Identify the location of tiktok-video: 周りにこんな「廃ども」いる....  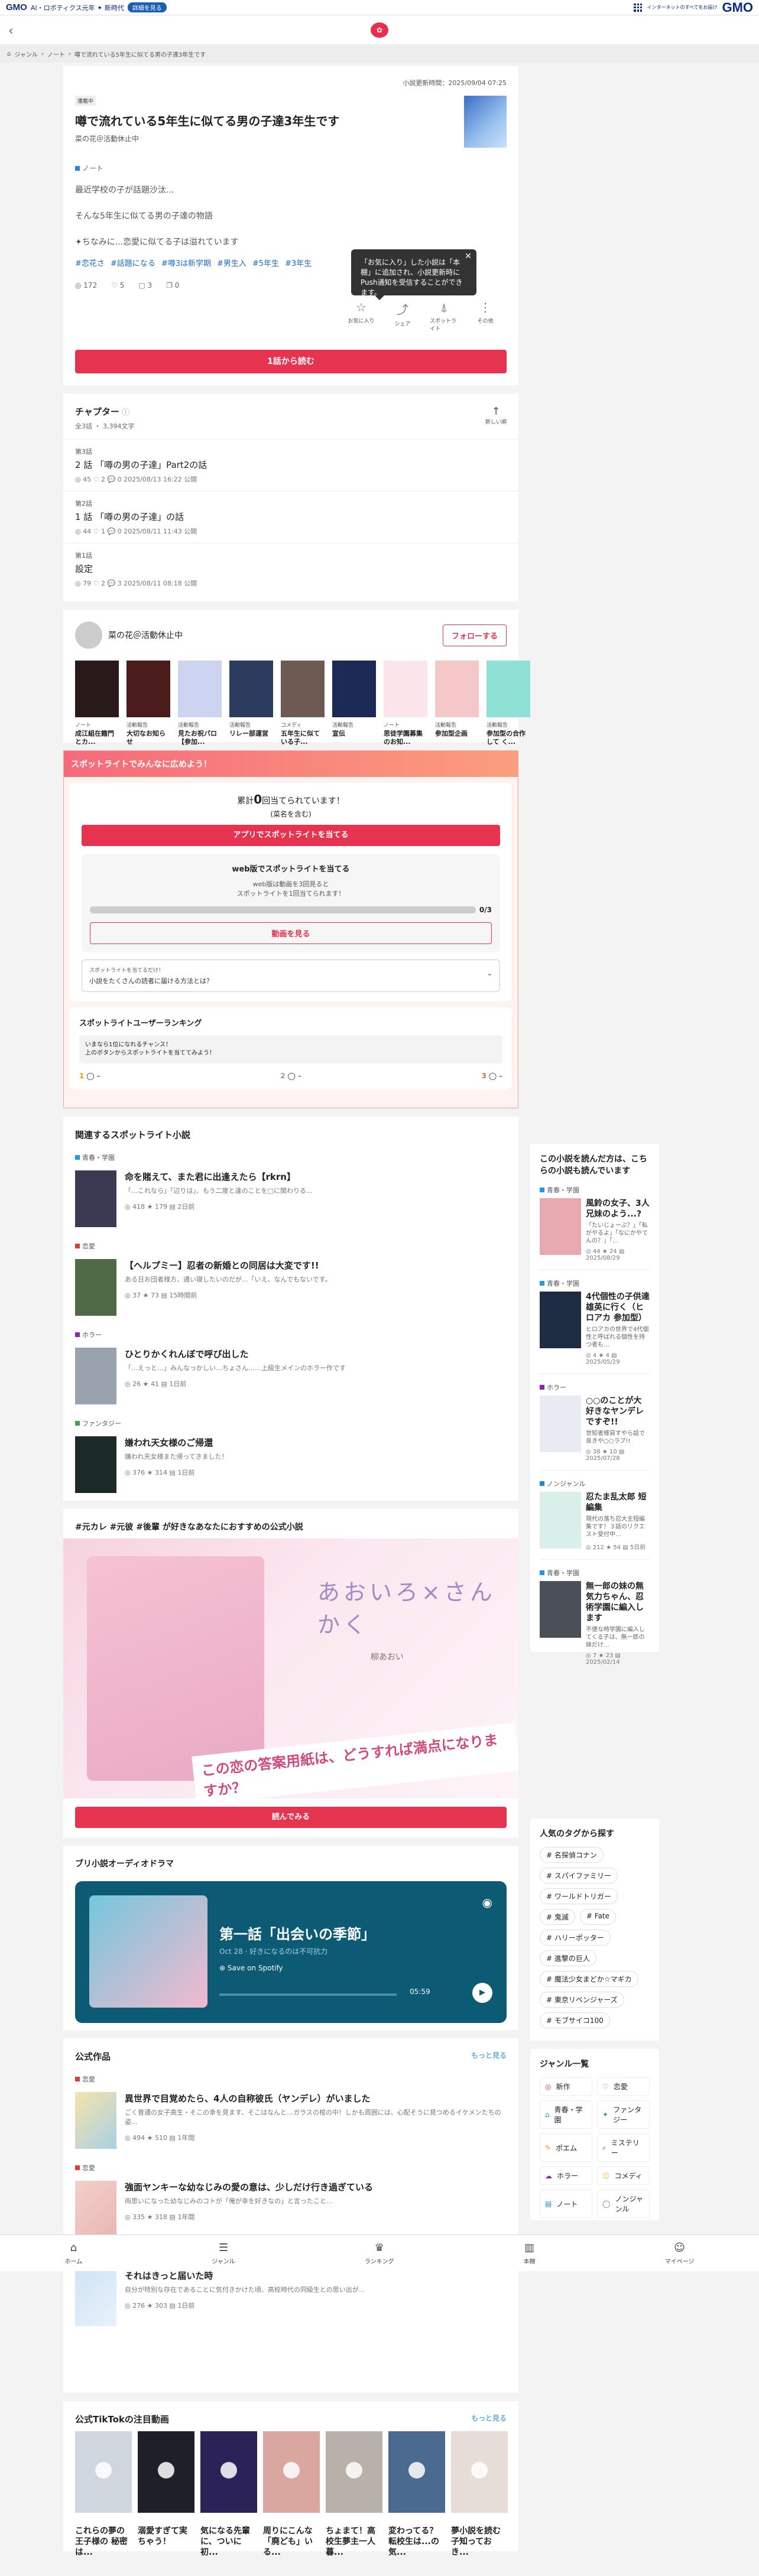
(291, 2494).